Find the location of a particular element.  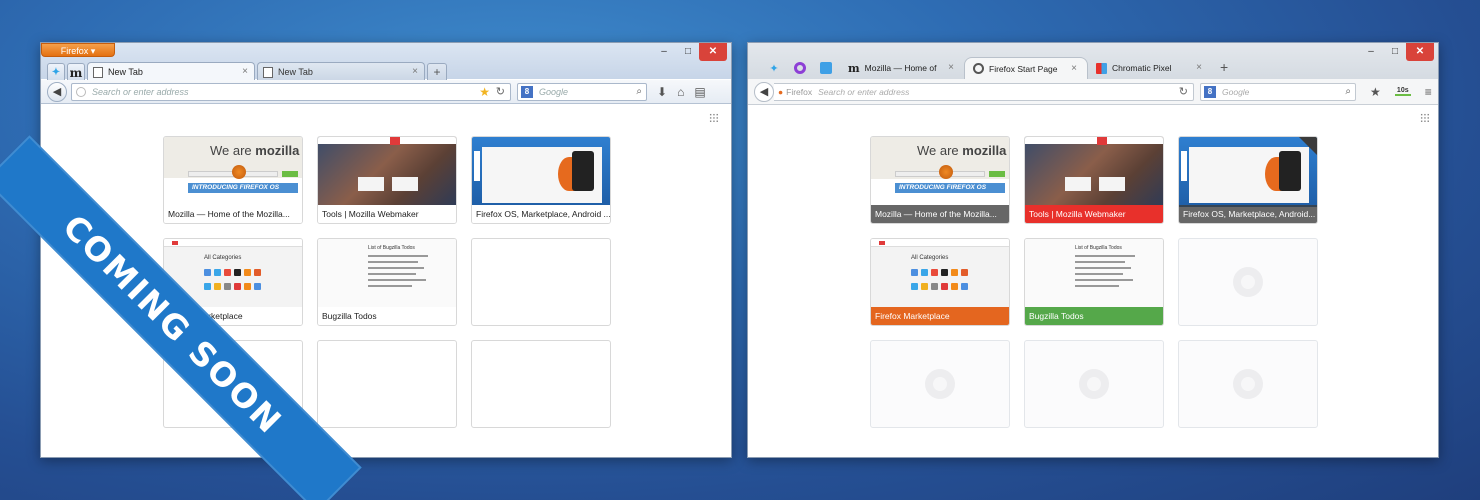

url-bar: ● Firefox Search or enter address ↻ is located at coordinates (984, 91).